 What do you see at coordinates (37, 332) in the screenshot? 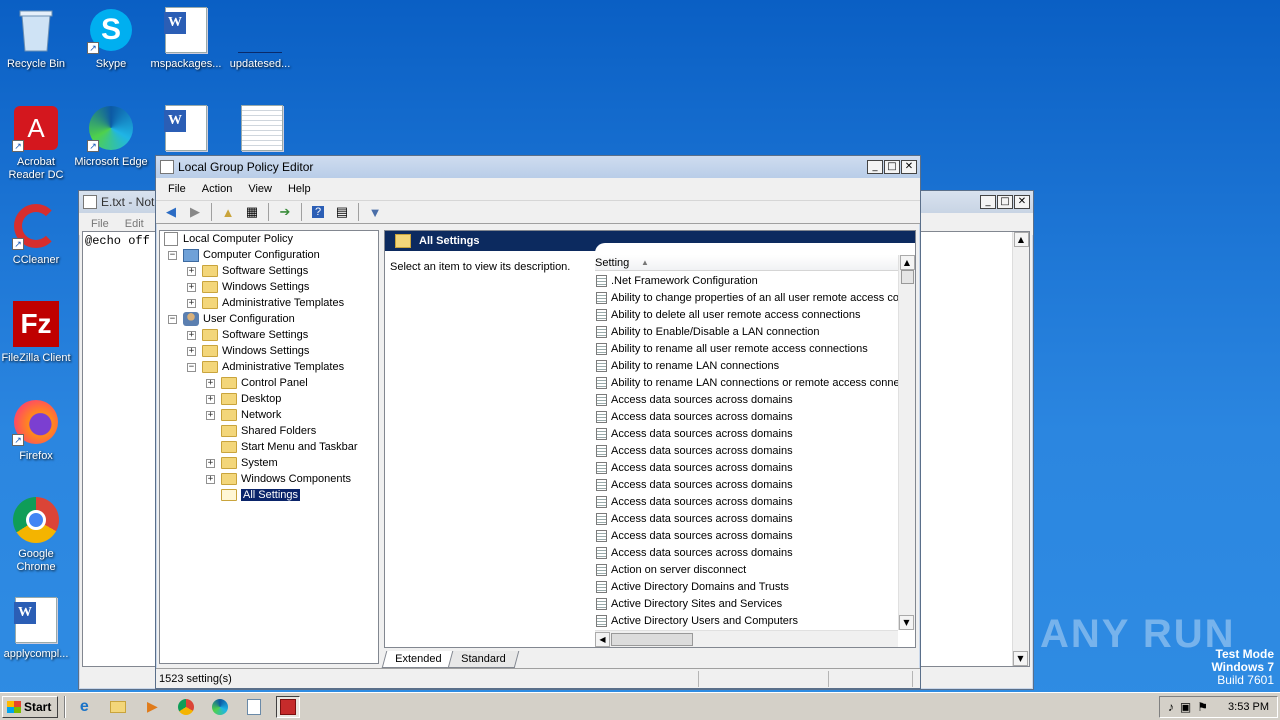
I see `desktop-icon-filezilla: Fz FileZilla Client` at bounding box center [37, 332].